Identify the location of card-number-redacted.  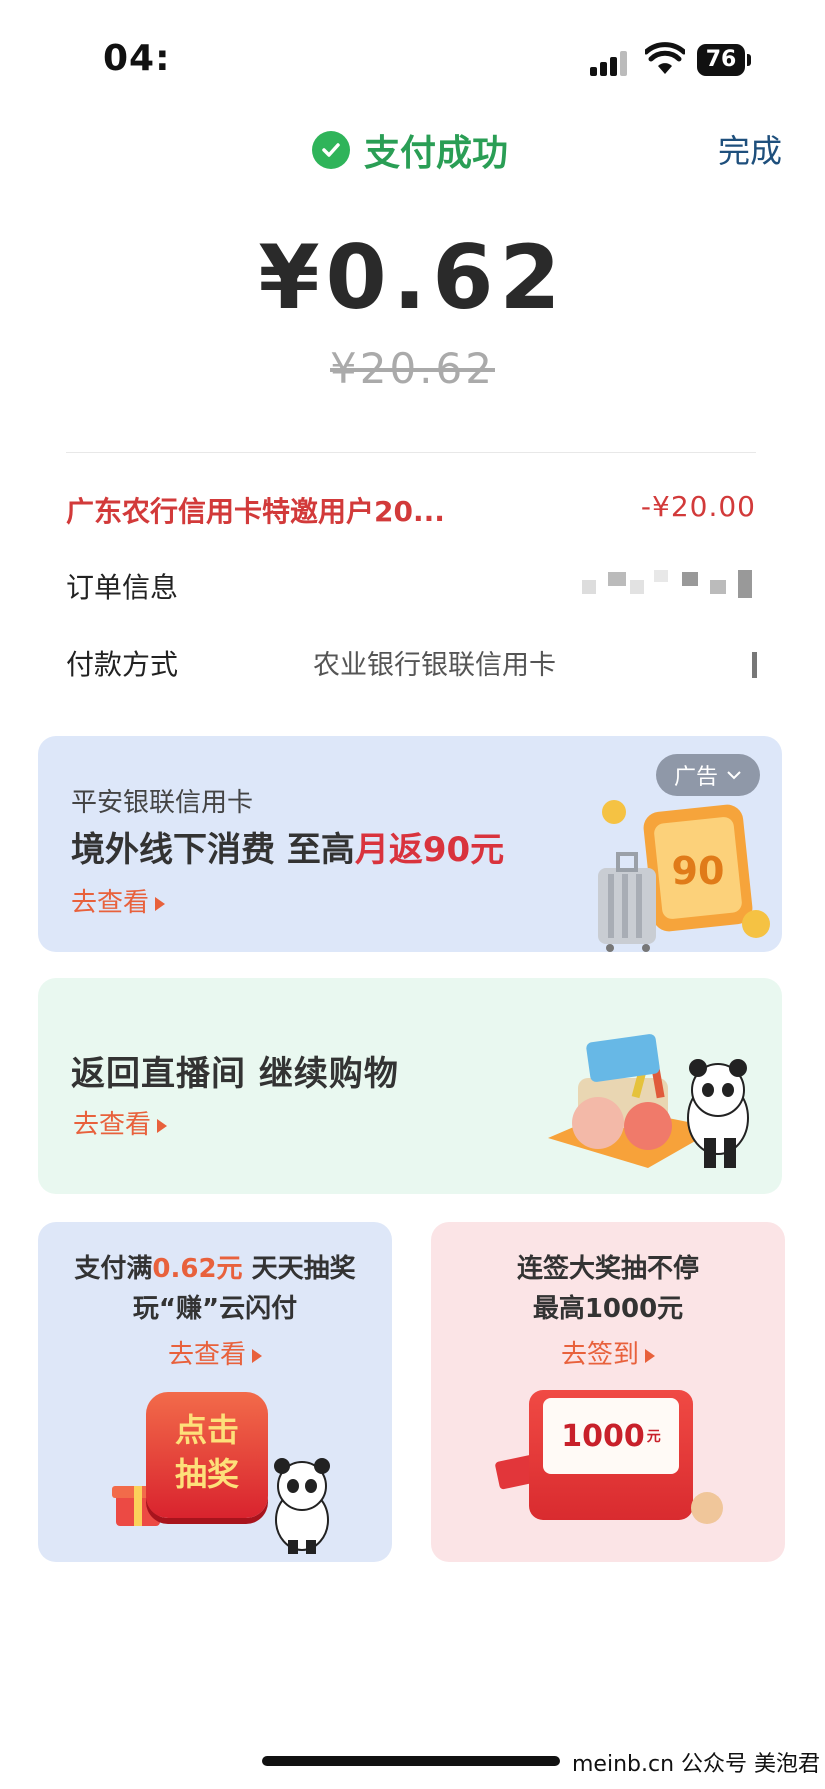
(754, 665).